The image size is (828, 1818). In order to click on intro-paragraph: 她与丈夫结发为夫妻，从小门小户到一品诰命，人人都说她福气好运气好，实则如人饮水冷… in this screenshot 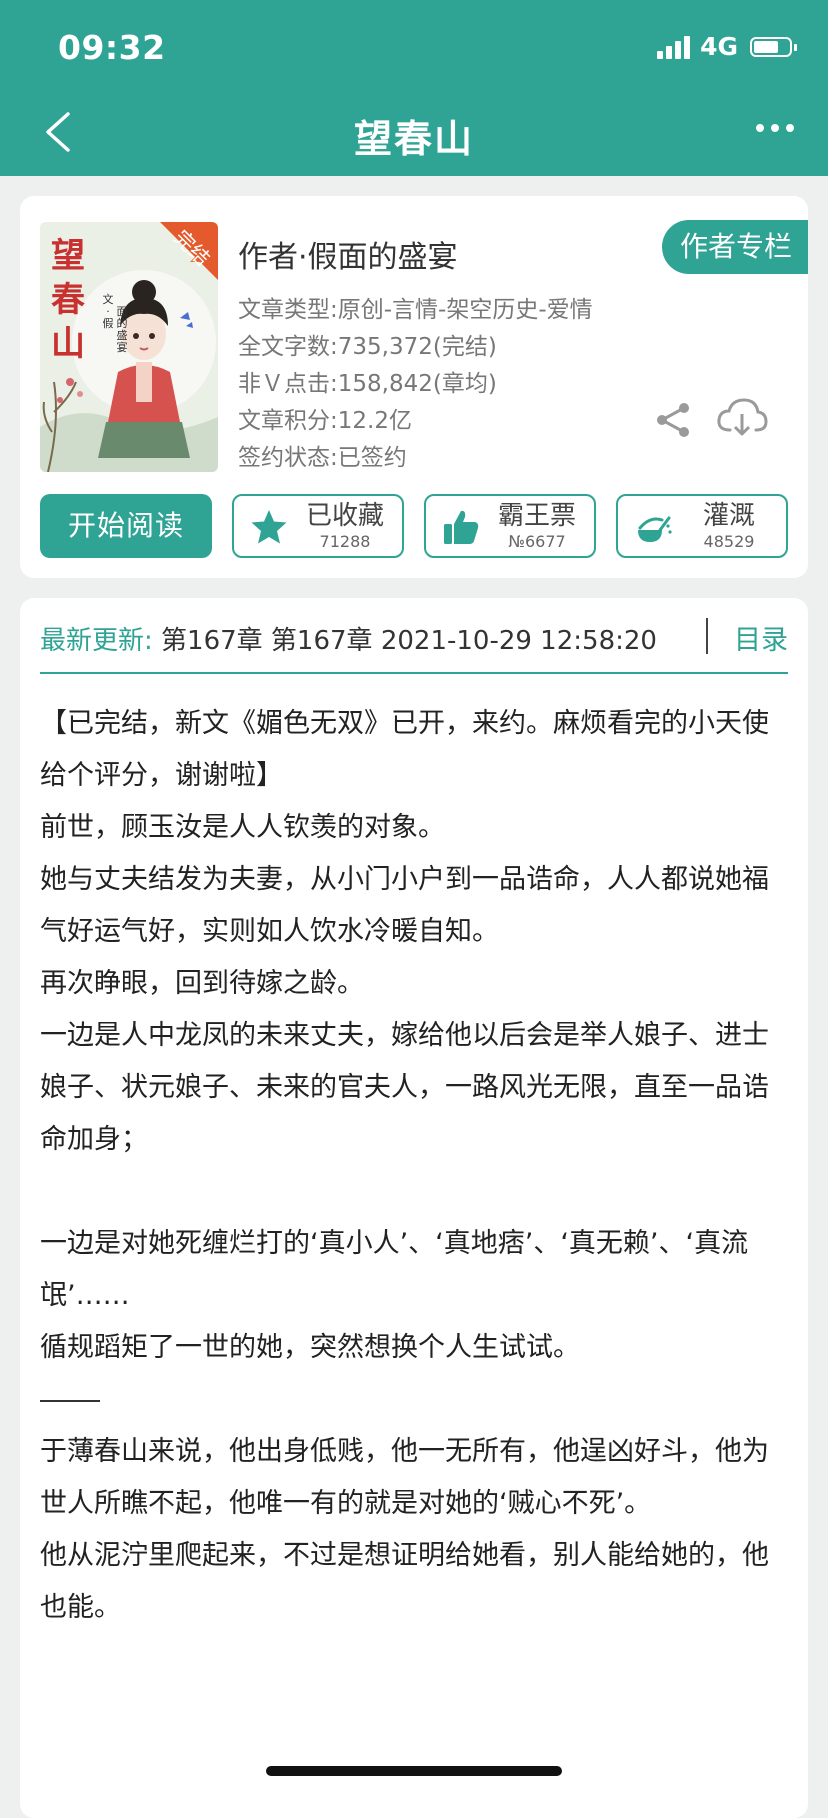, I will do `click(404, 905)`.